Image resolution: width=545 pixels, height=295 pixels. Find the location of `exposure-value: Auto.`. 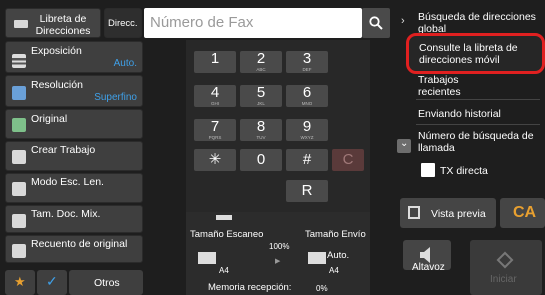

exposure-value: Auto. is located at coordinates (125, 63).